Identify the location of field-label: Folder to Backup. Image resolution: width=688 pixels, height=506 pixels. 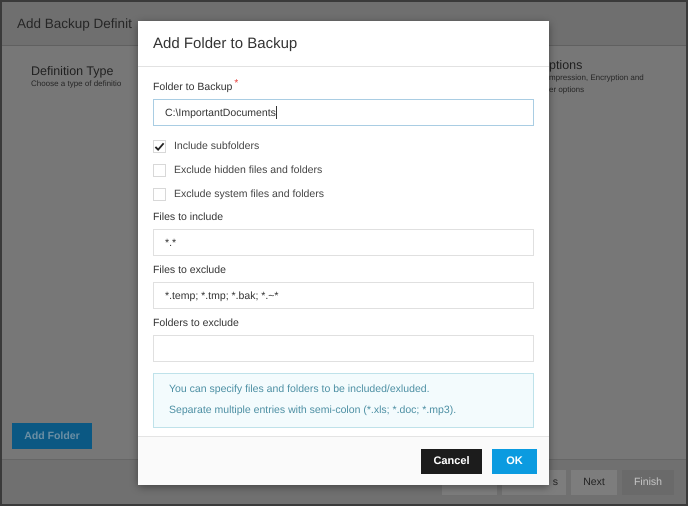
(192, 87).